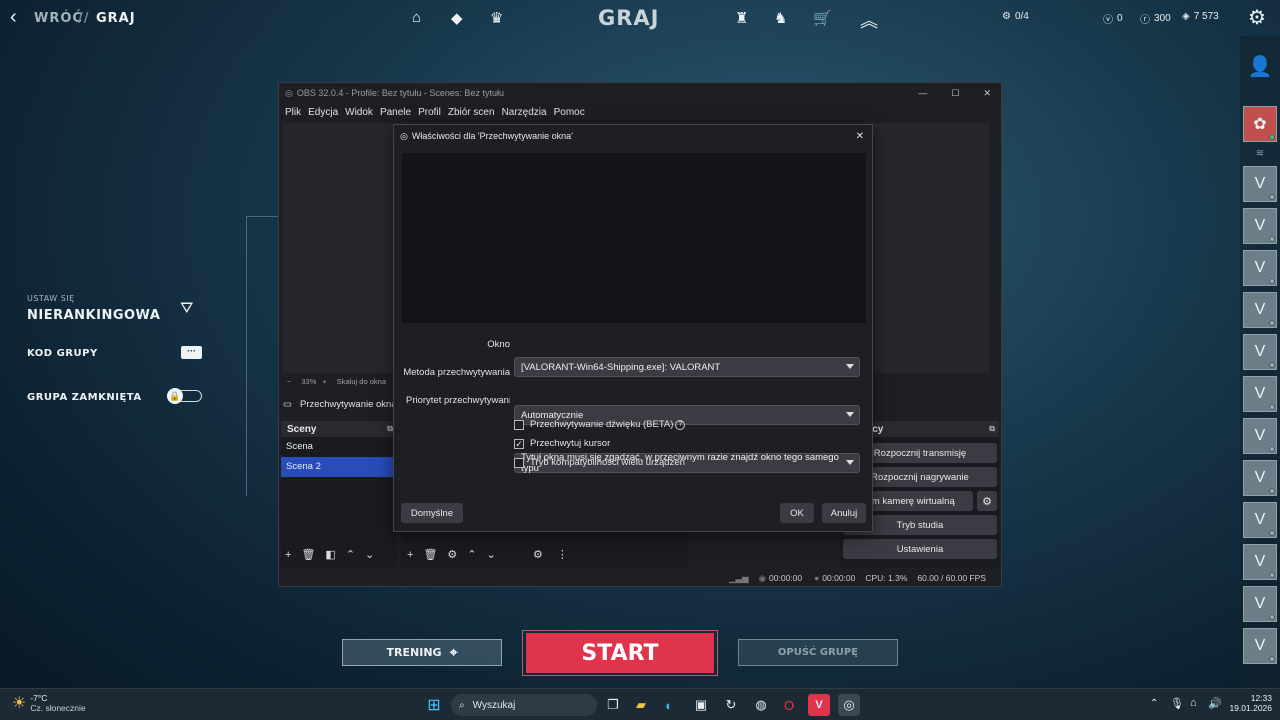  I want to click on settings-gear-icon: ⚙, so click(1257, 17).